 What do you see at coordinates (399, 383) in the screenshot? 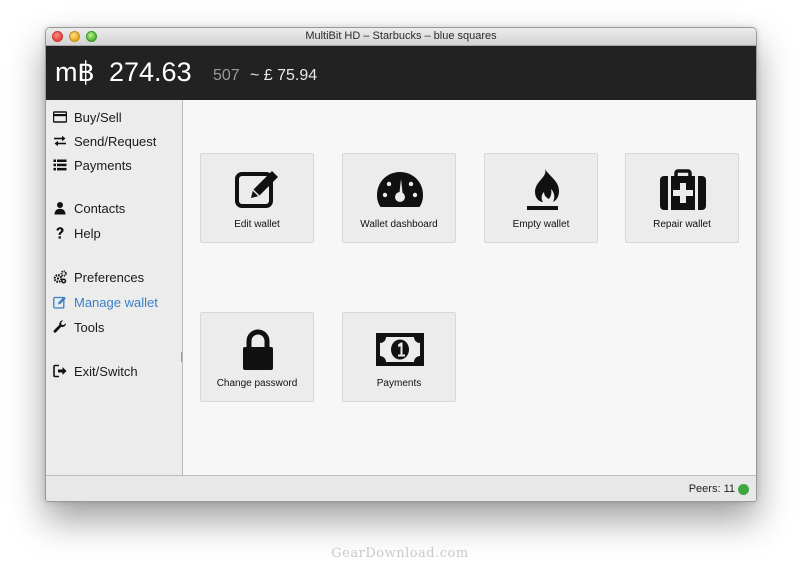
I see `tile-label: Payments` at bounding box center [399, 383].